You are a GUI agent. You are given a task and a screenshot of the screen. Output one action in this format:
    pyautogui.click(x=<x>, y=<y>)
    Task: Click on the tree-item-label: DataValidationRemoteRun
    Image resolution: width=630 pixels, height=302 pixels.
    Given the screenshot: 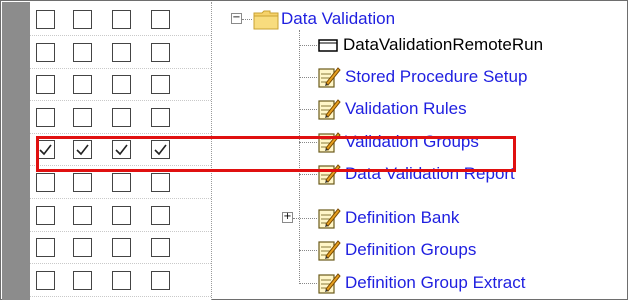 What is the action you would take?
    pyautogui.click(x=443, y=44)
    